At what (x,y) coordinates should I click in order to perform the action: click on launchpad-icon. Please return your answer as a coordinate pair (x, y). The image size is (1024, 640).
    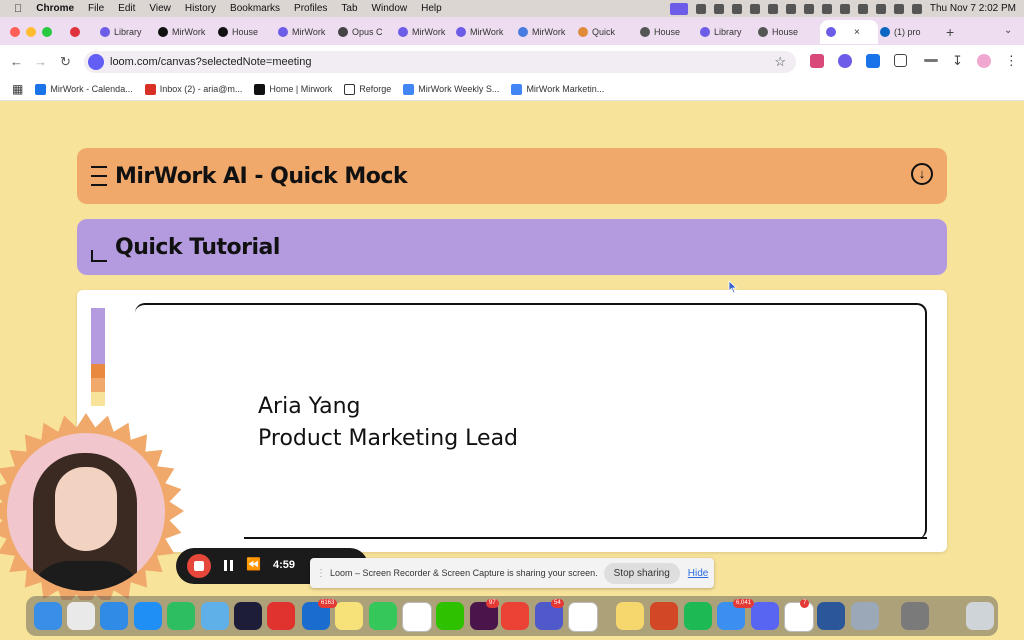
    Looking at the image, I should click on (81, 616).